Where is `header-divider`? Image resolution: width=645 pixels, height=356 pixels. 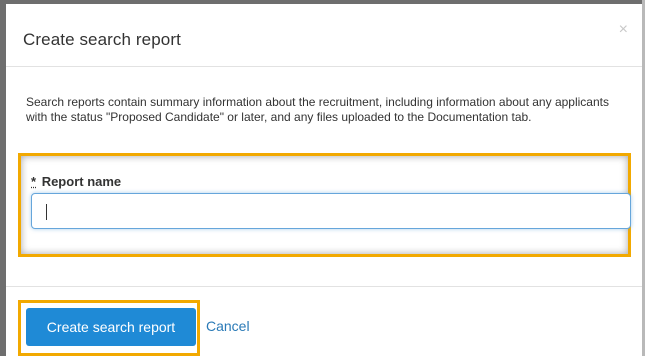
header-divider is located at coordinates (324, 66).